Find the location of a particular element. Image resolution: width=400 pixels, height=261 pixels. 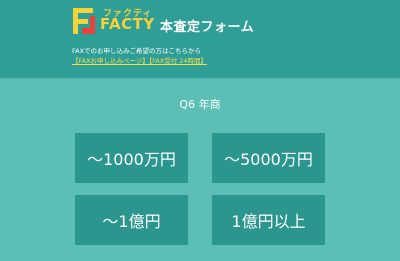

option-button-over-100m: 1億円以上 is located at coordinates (268, 220).